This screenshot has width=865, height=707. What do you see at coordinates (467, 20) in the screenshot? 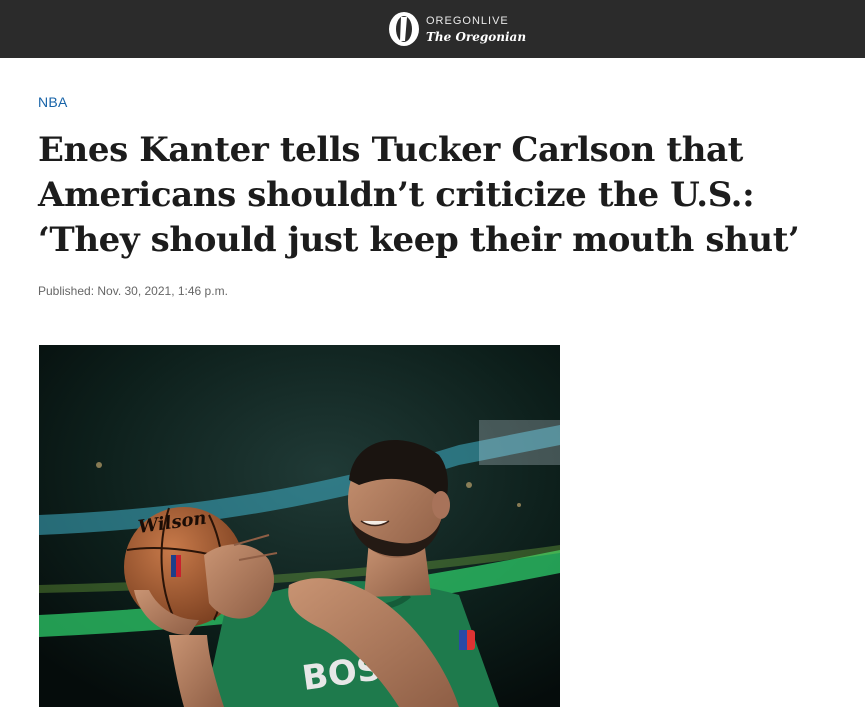
I see `brand-line-oregonlive: OREGONLIVE` at bounding box center [467, 20].